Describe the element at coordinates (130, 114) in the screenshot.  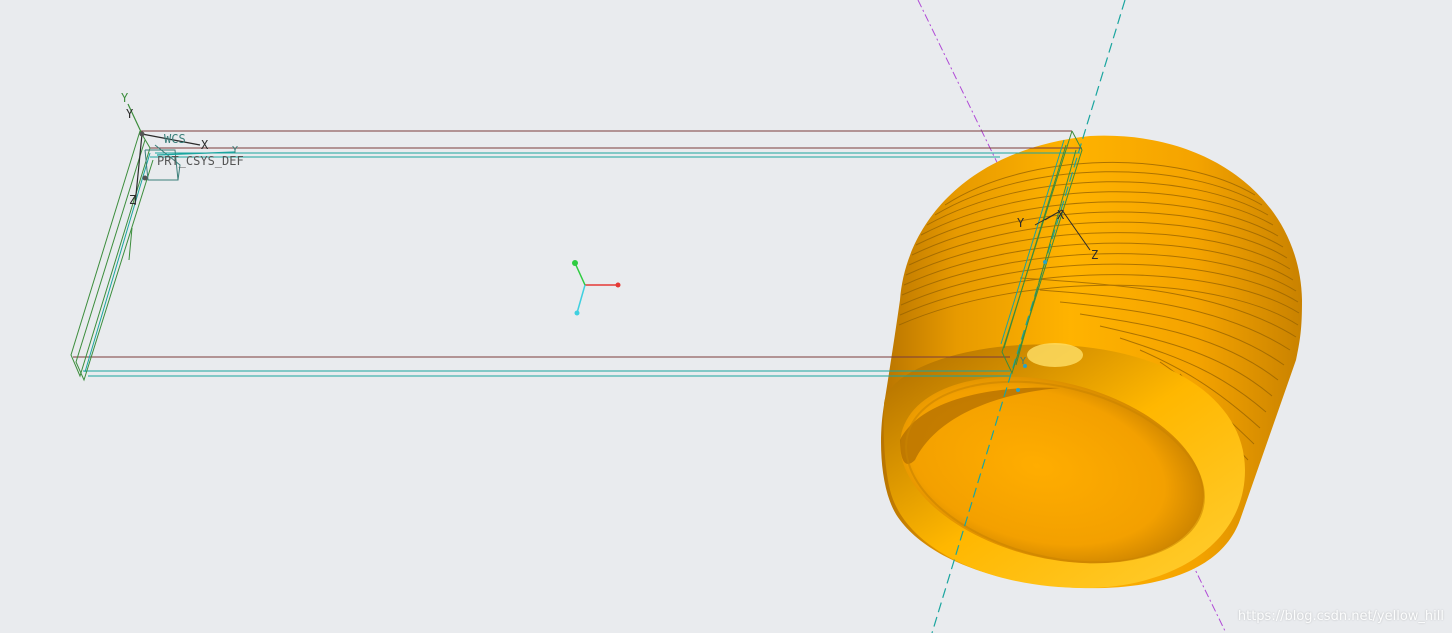
I see `csys-y-label-2: Y` at that location.